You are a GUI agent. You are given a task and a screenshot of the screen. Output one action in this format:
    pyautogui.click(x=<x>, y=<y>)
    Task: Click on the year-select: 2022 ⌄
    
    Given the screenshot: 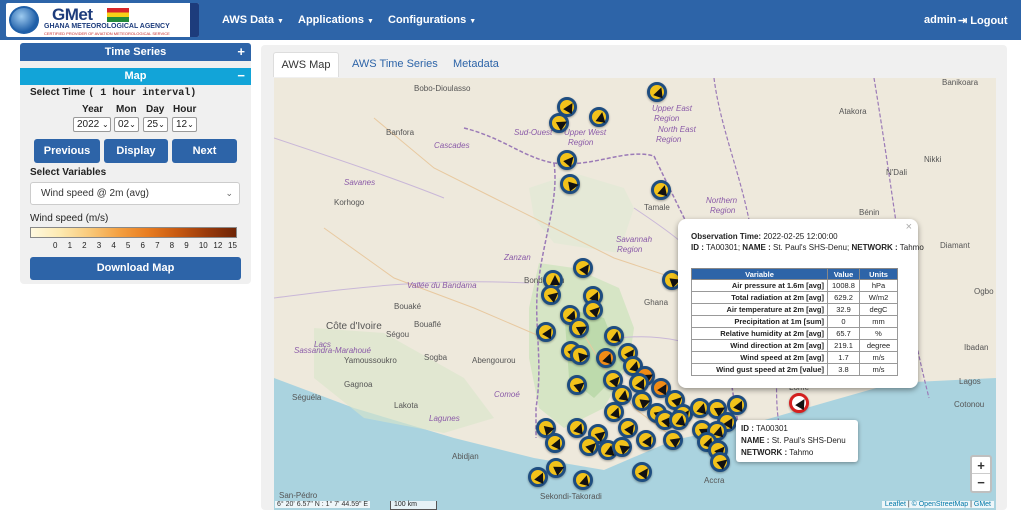 What is the action you would take?
    pyautogui.click(x=92, y=124)
    